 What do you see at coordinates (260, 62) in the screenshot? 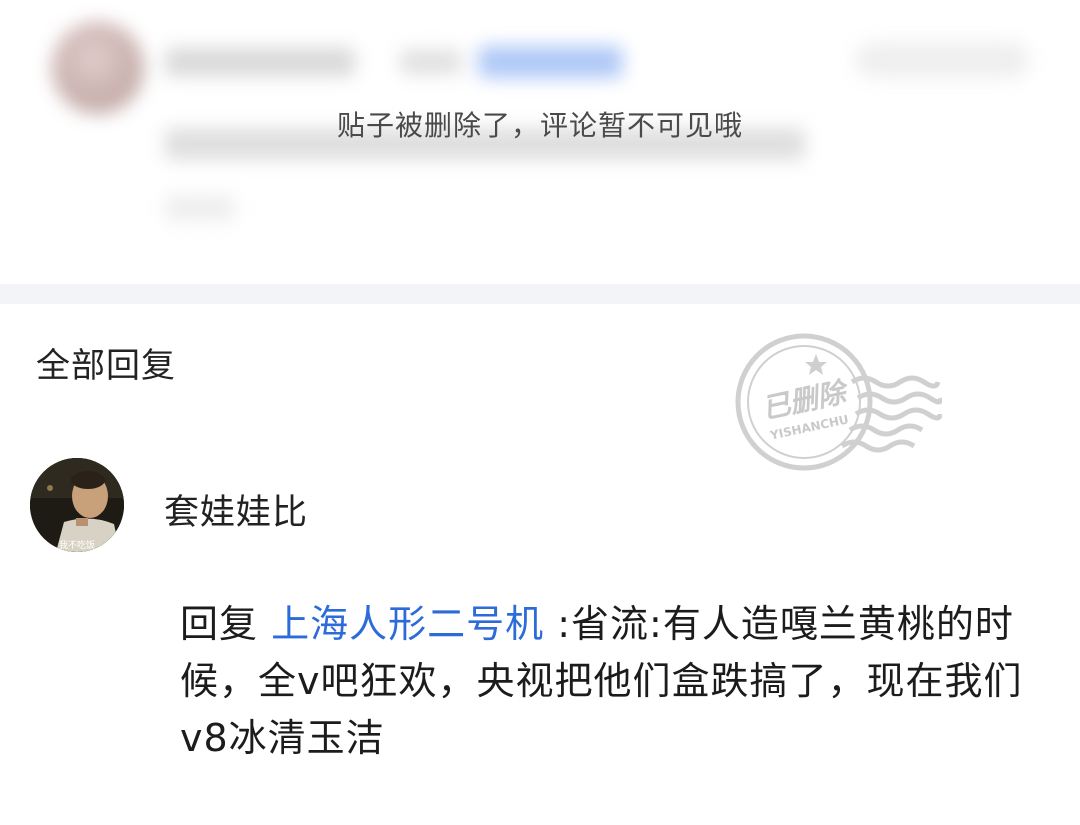
I see `blurred-username` at bounding box center [260, 62].